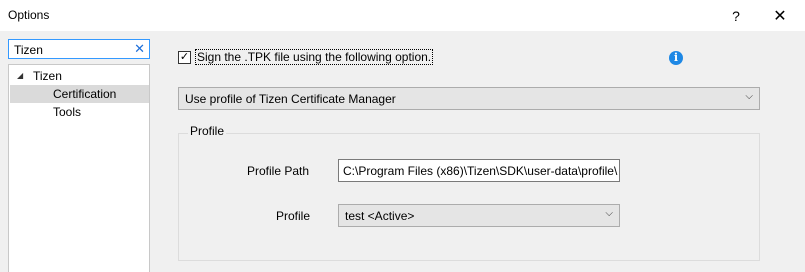 Image resolution: width=805 pixels, height=272 pixels. What do you see at coordinates (736, 15) in the screenshot?
I see `help-button: ?` at bounding box center [736, 15].